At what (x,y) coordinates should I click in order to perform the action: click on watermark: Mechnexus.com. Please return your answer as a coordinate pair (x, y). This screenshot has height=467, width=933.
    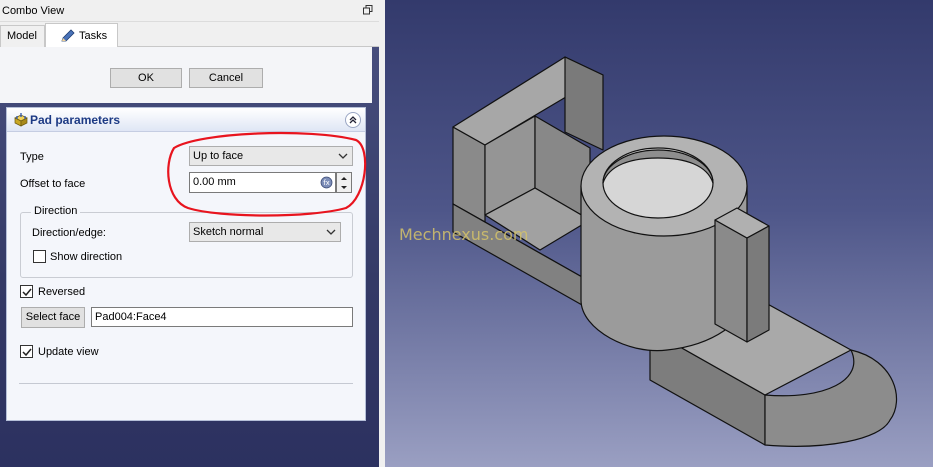
    Looking at the image, I should click on (464, 234).